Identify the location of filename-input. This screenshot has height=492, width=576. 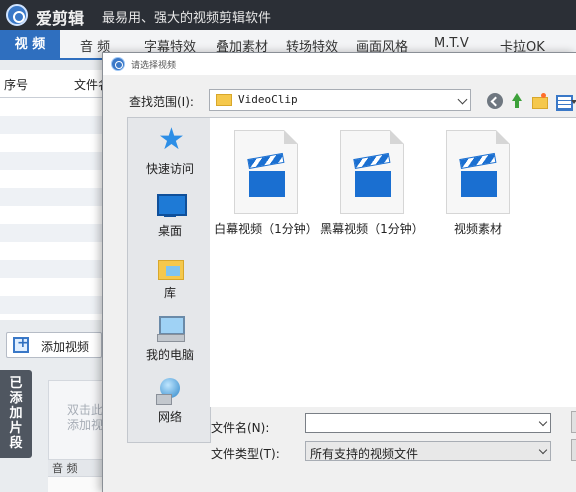
(428, 423).